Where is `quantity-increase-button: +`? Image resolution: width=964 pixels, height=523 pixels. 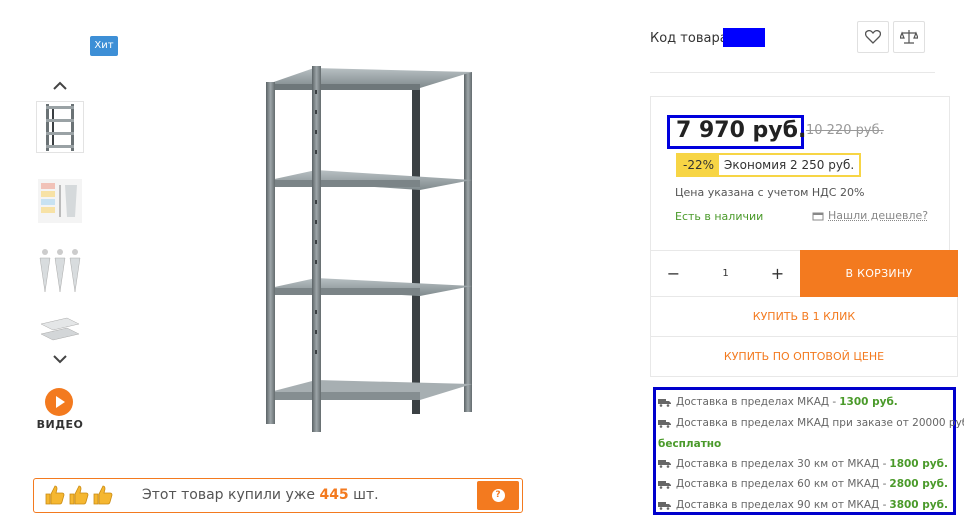
quantity-increase-button: + is located at coordinates (777, 273).